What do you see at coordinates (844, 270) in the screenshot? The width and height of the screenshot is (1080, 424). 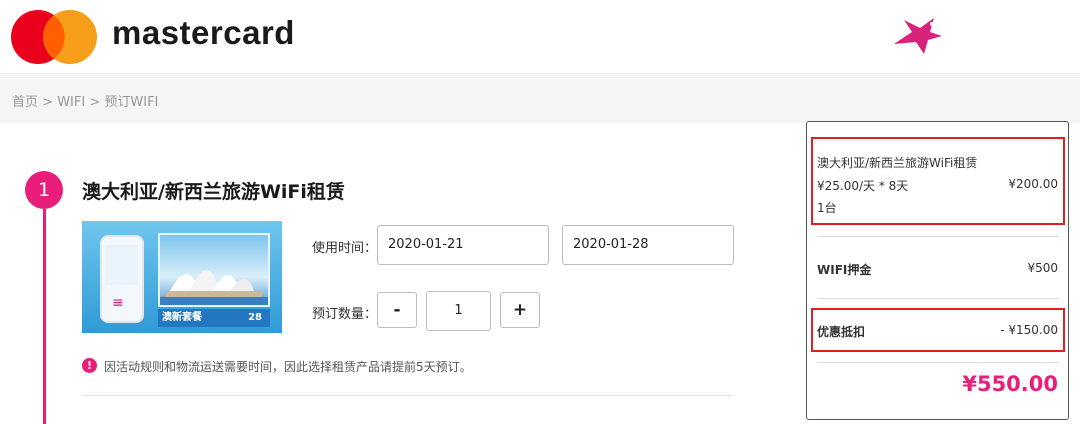 I see `deposit-label: WIFI押金` at bounding box center [844, 270].